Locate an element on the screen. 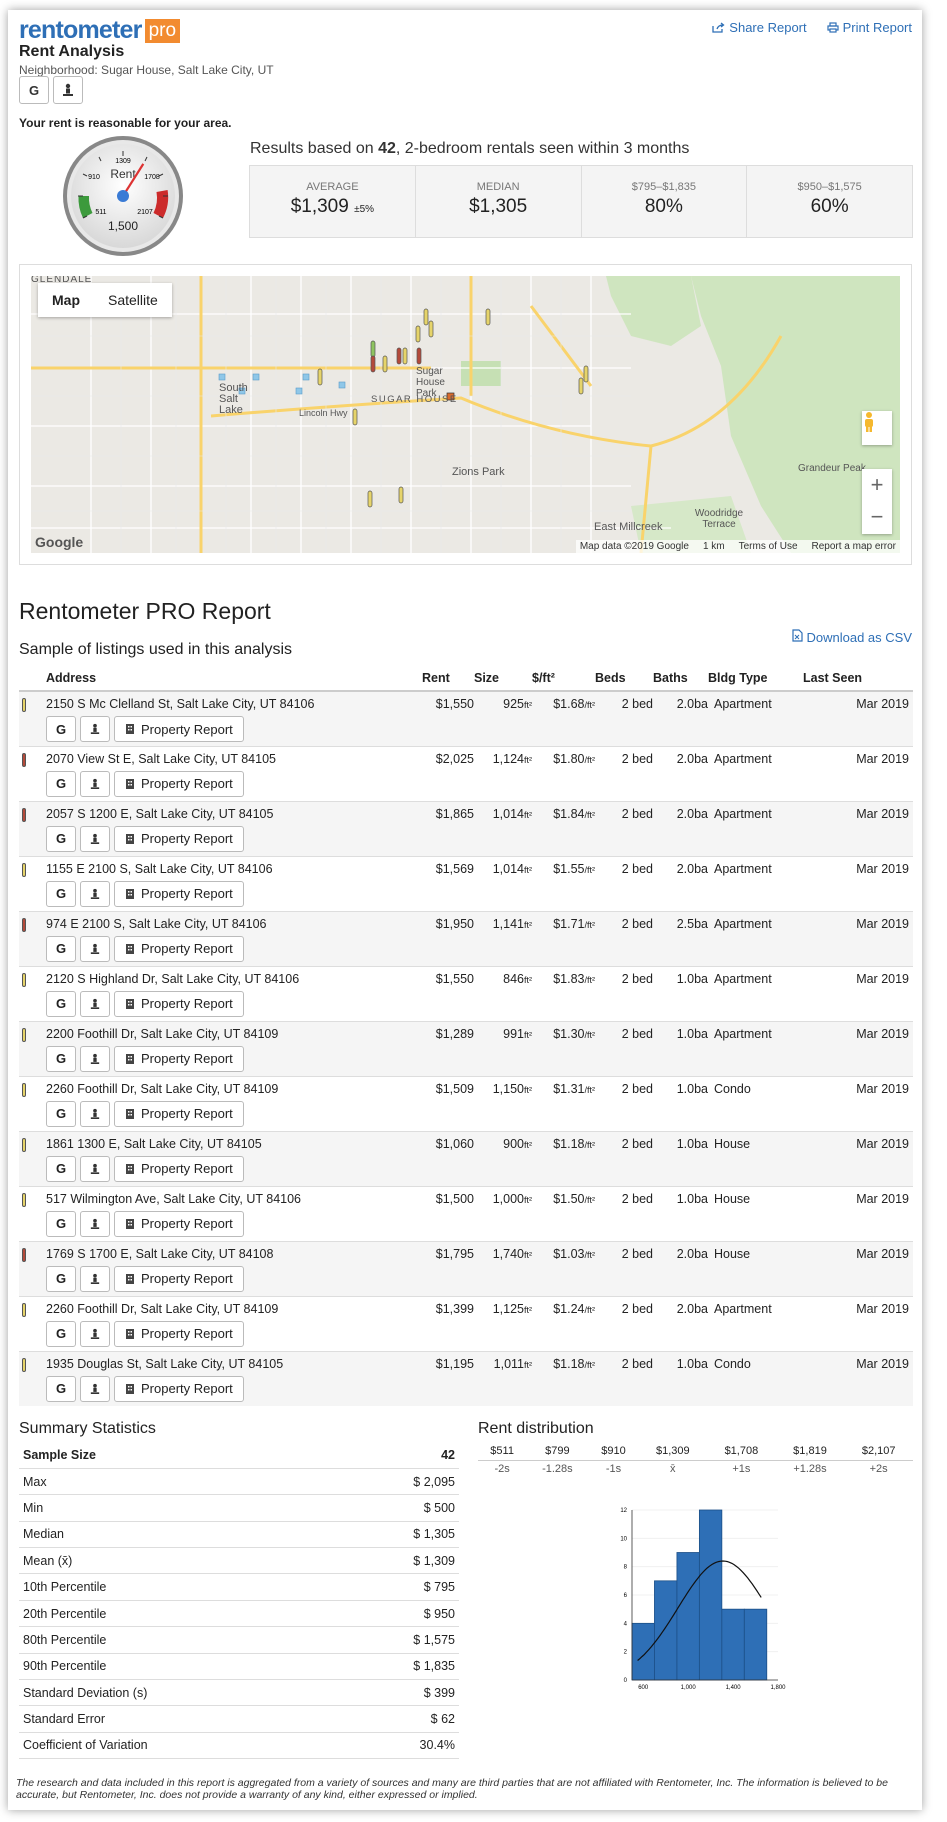 The width and height of the screenshot is (947, 1822). stat-margin: ±5% is located at coordinates (364, 209).